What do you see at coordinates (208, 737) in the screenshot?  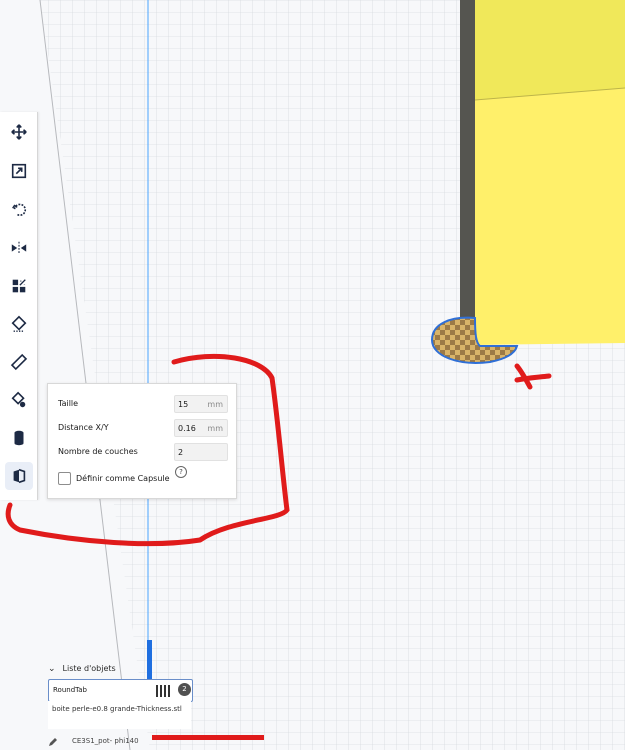 I see `x-axis-bar` at bounding box center [208, 737].